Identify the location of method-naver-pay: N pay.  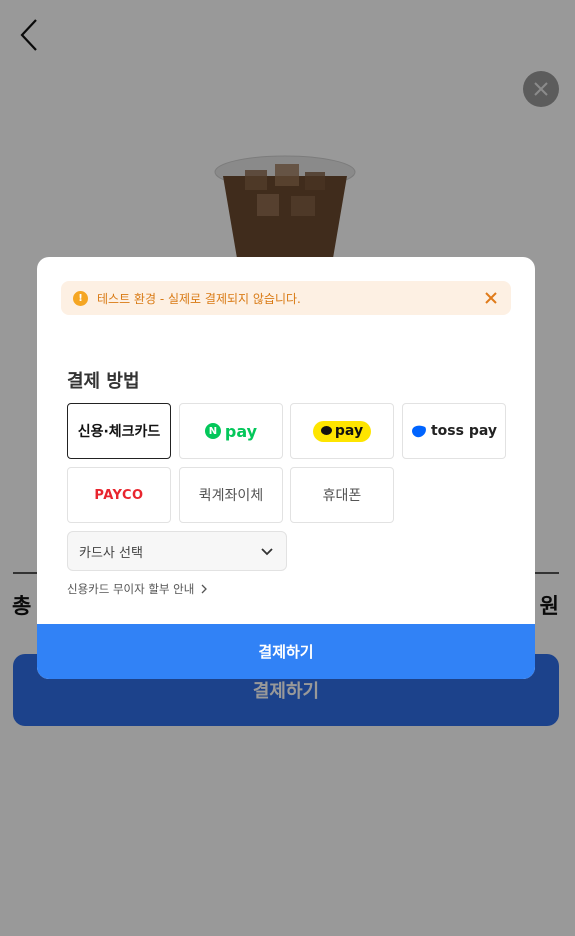
(231, 431).